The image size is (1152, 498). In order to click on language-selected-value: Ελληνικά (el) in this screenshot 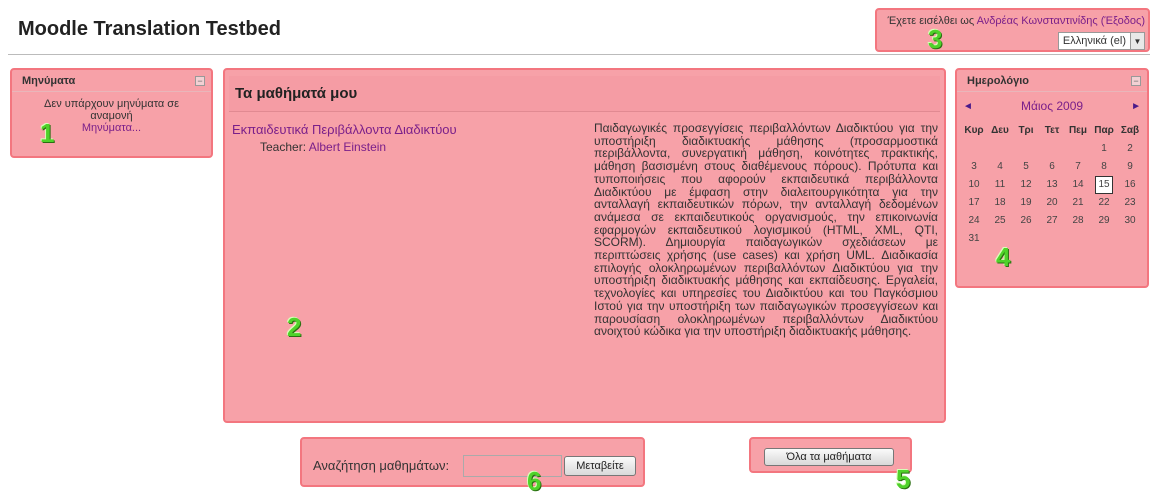, I will do `click(1094, 41)`.